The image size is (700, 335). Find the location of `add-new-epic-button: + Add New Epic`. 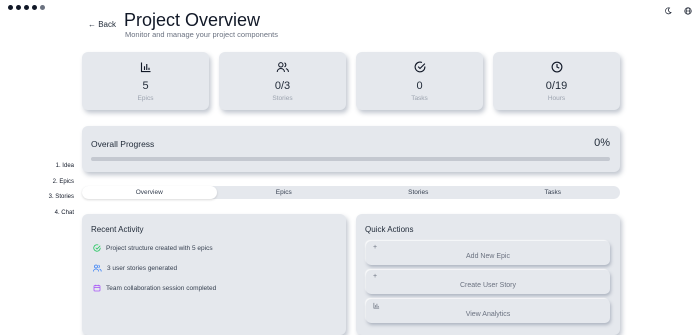

add-new-epic-button: + Add New Epic is located at coordinates (488, 253).